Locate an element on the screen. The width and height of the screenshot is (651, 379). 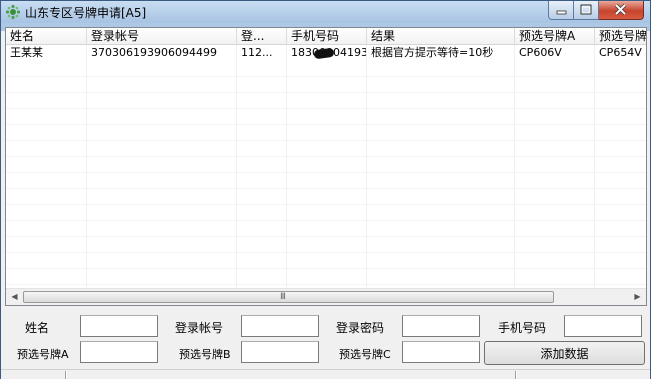
column-header-phone: 手机号码 is located at coordinates (327, 36).